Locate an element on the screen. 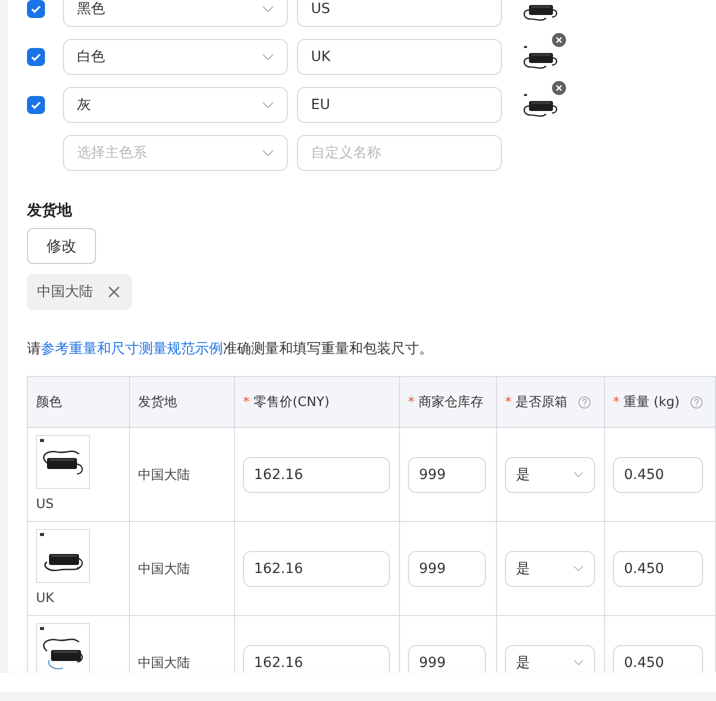 The image size is (716, 701). header-label: 发货地 is located at coordinates (157, 402).